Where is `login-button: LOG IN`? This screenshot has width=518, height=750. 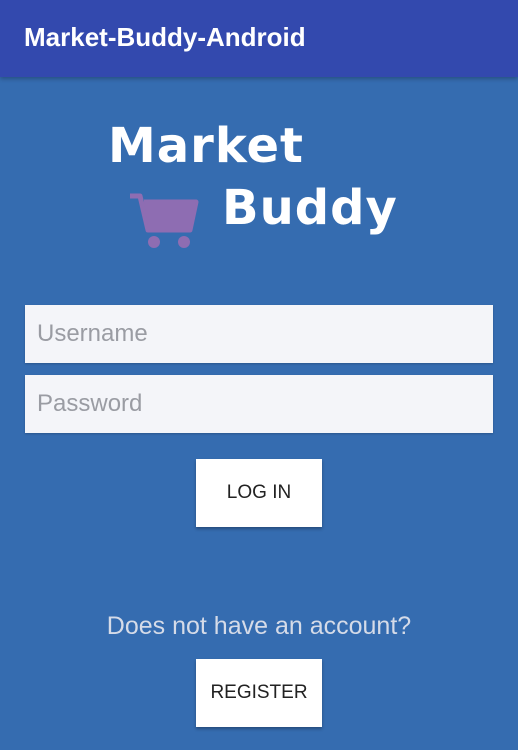
login-button: LOG IN is located at coordinates (259, 493).